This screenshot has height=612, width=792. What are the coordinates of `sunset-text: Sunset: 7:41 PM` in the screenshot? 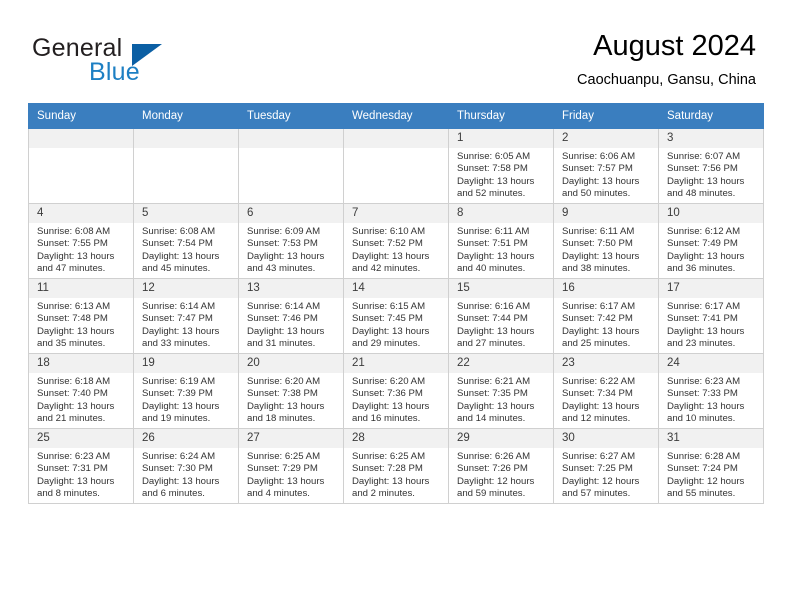 It's located at (702, 319).